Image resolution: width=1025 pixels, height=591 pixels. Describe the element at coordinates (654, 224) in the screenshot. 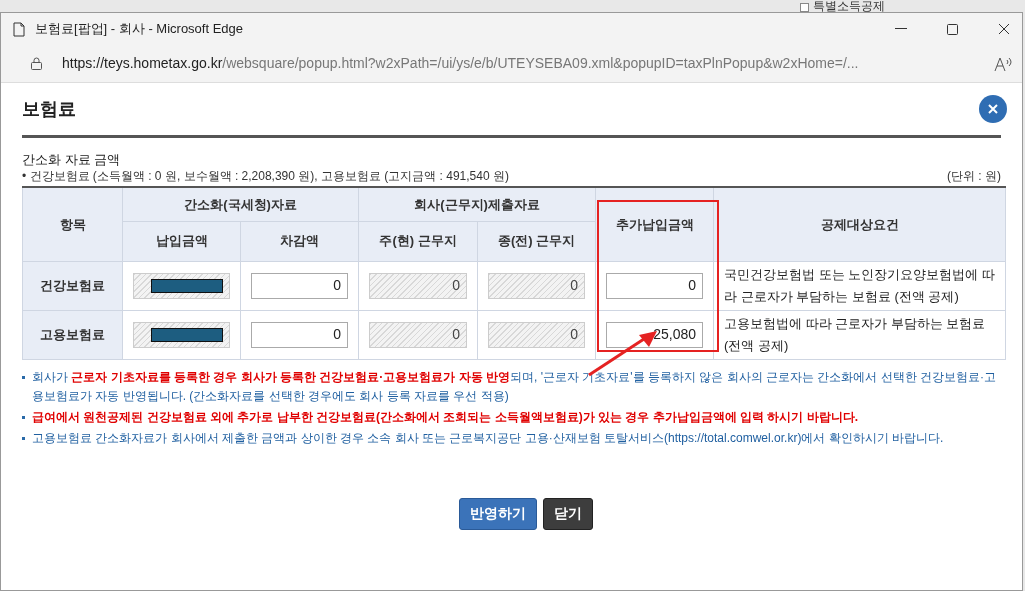

I see `column-header: 추가납입금액` at that location.